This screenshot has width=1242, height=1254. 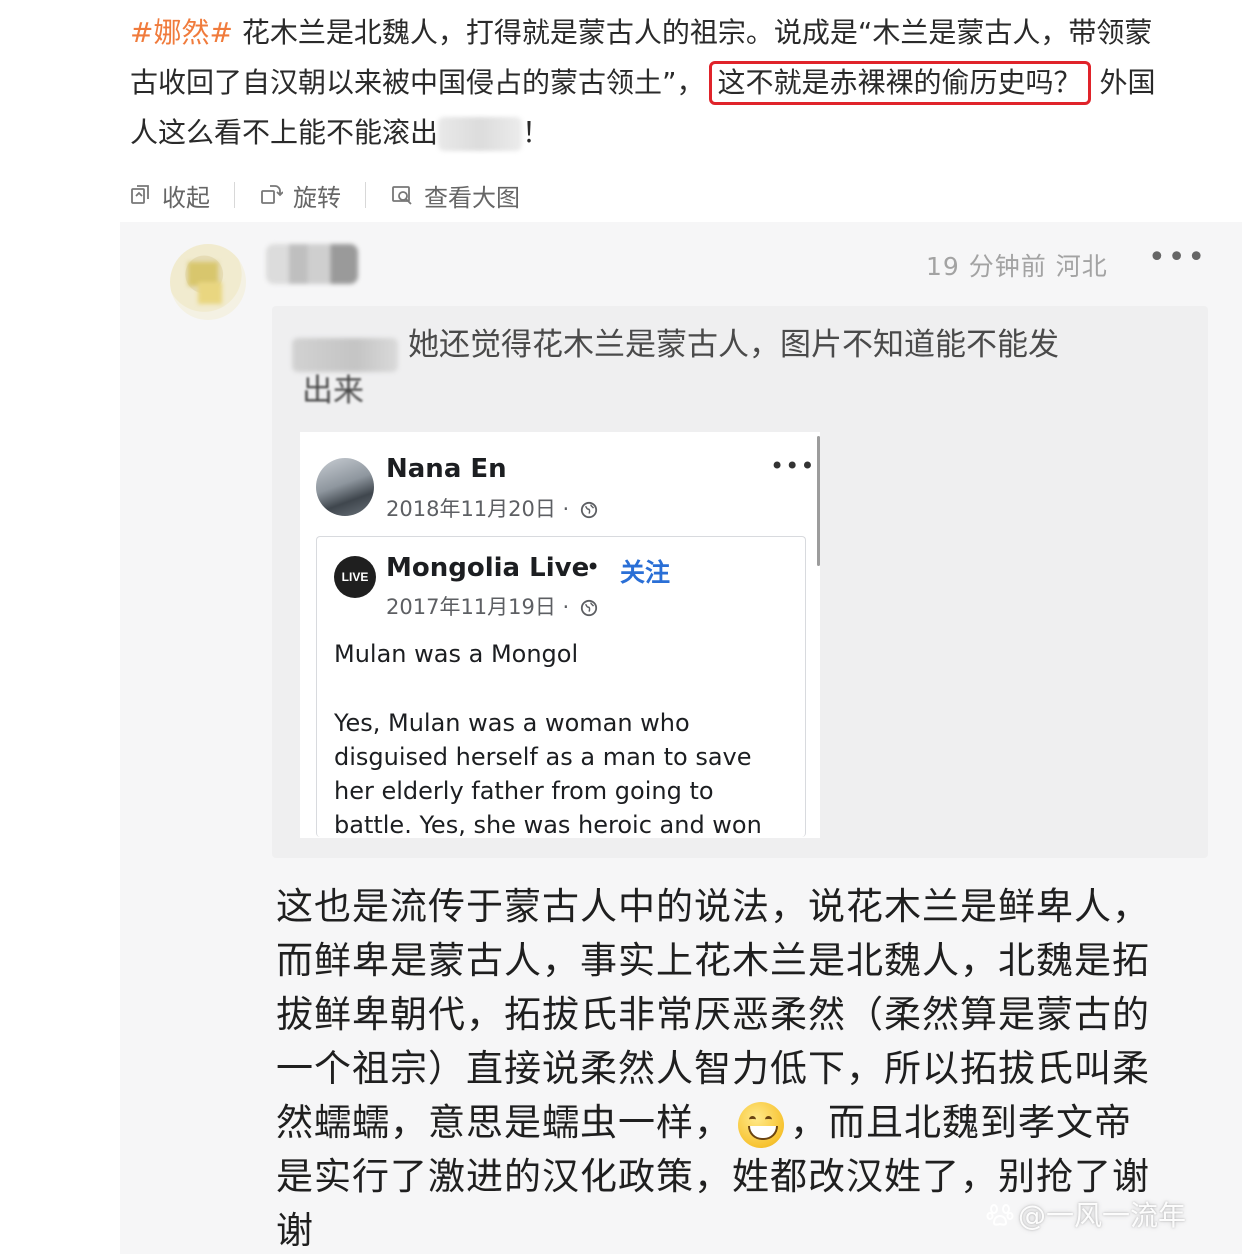 What do you see at coordinates (272, 194) in the screenshot?
I see `rotate-icon` at bounding box center [272, 194].